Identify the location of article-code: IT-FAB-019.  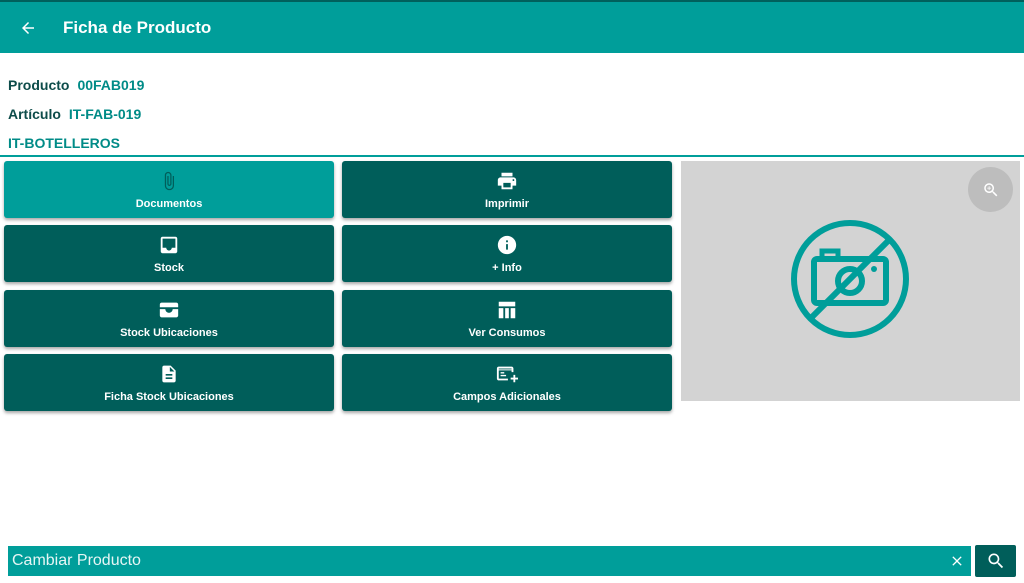
(105, 113).